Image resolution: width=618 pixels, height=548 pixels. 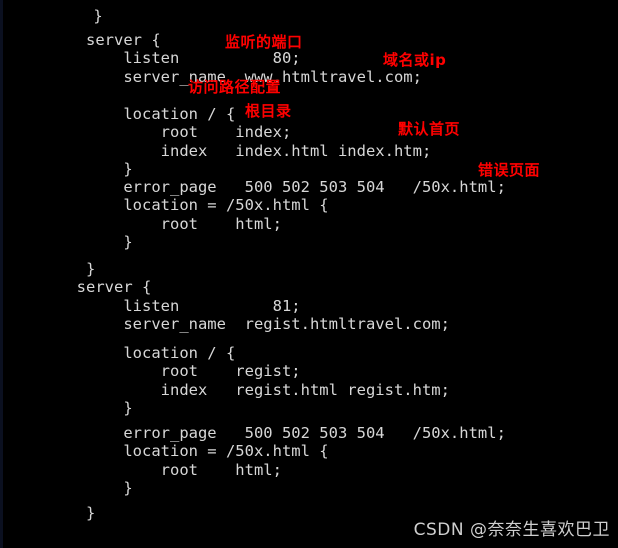 I want to click on code-line-location-50x-2: location = /50x.html {, so click(x=165, y=442).